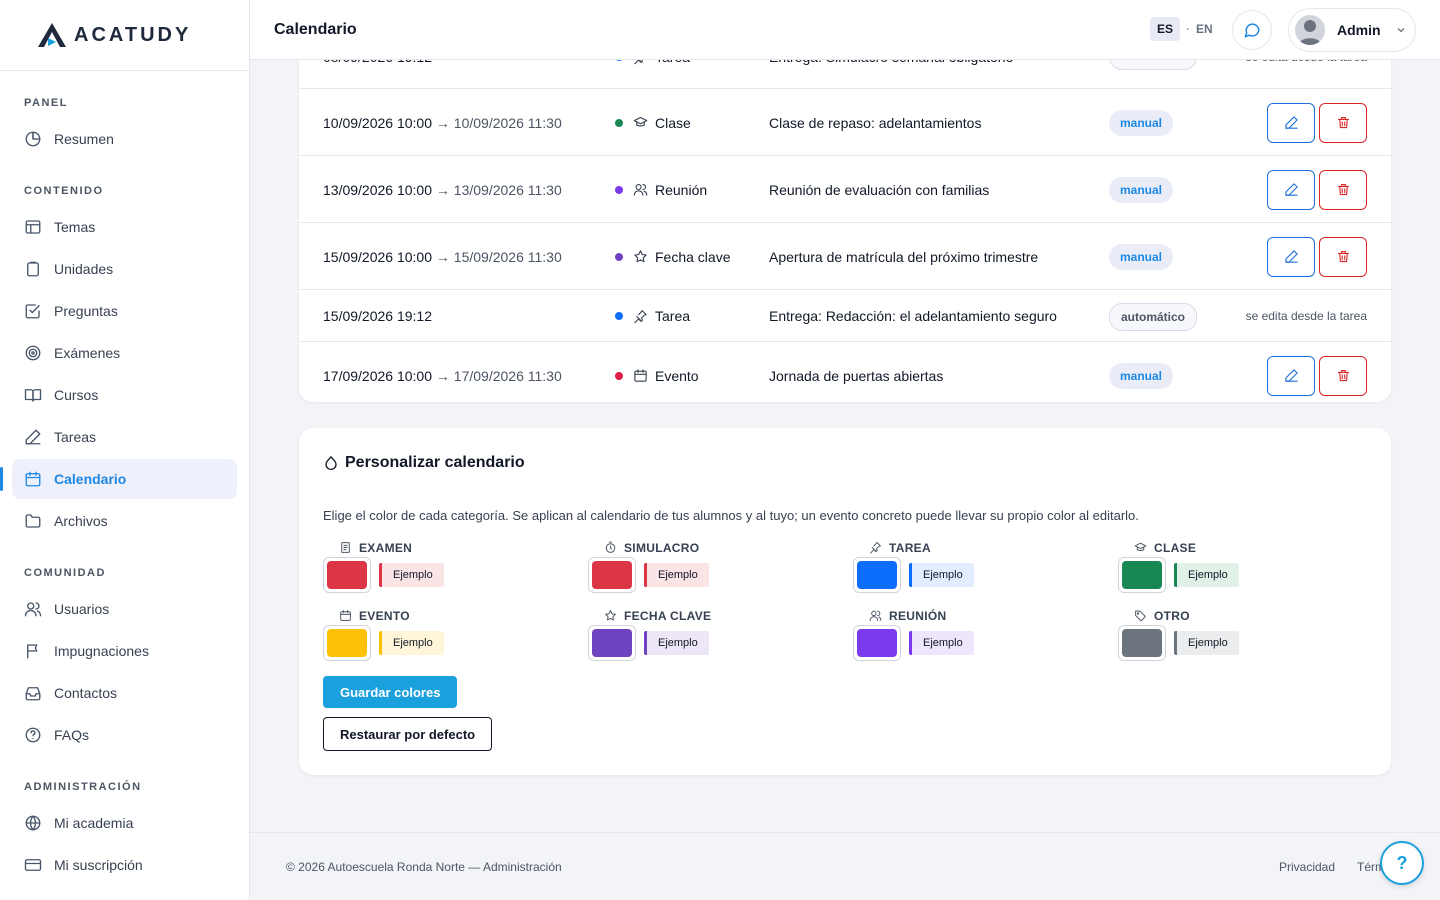  Describe the element at coordinates (75, 227) in the screenshot. I see `sidebar-item-label: Temas` at that location.